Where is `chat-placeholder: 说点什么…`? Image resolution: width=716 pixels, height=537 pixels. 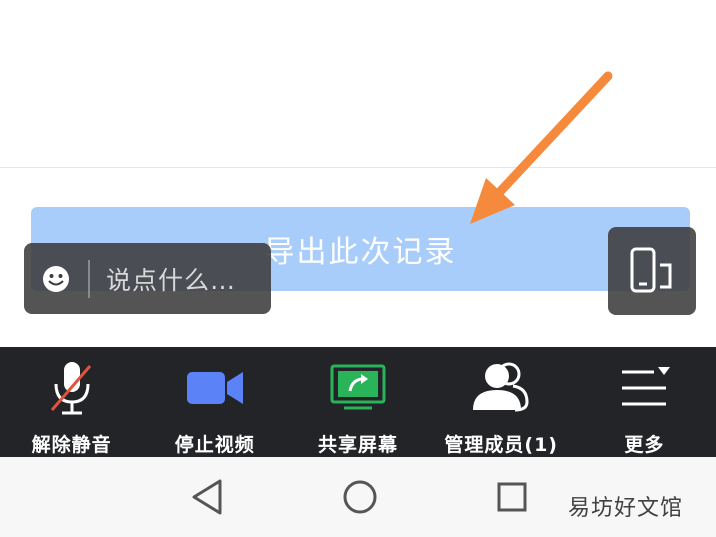
chat-placeholder: 说点什么… is located at coordinates (171, 280).